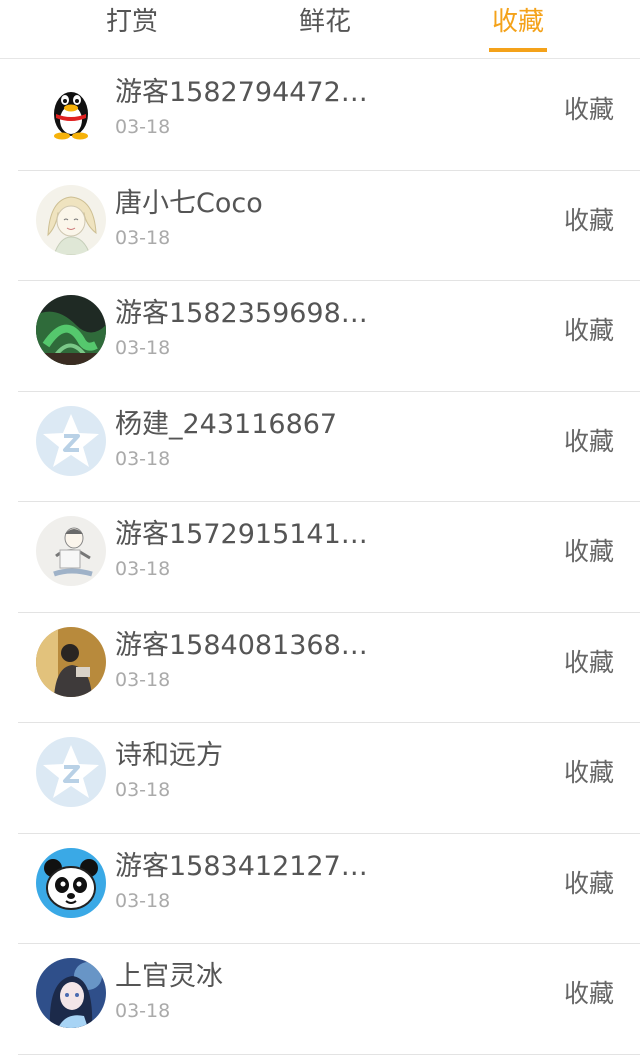  What do you see at coordinates (226, 424) in the screenshot?
I see `user-name: 杨建_243116867` at bounding box center [226, 424].